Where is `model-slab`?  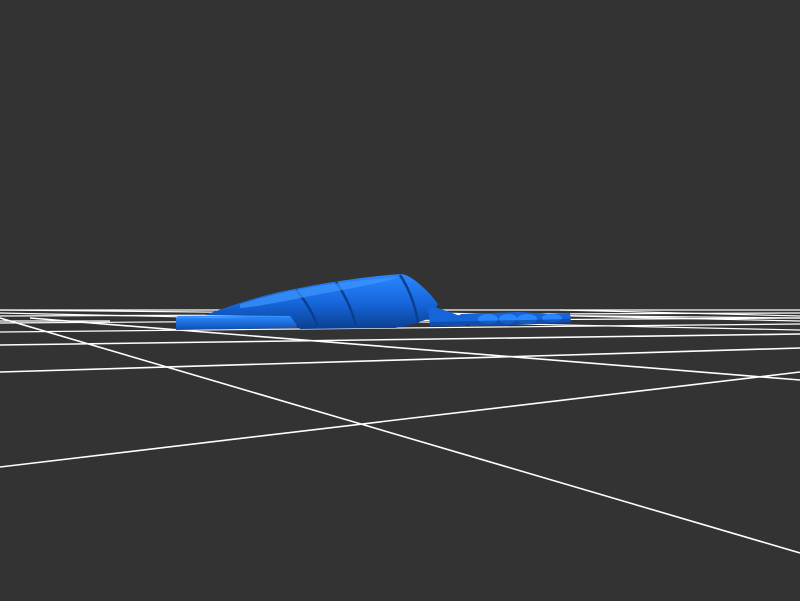
model-slab is located at coordinates (236, 323).